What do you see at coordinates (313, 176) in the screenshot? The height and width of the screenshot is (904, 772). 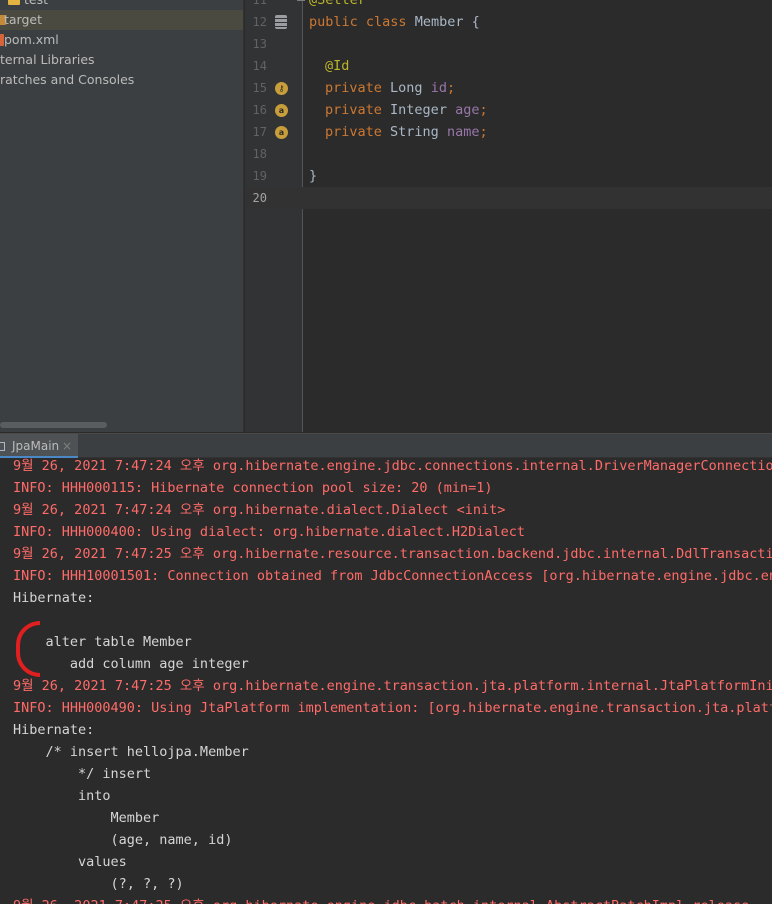 I see `closing-brace: }` at bounding box center [313, 176].